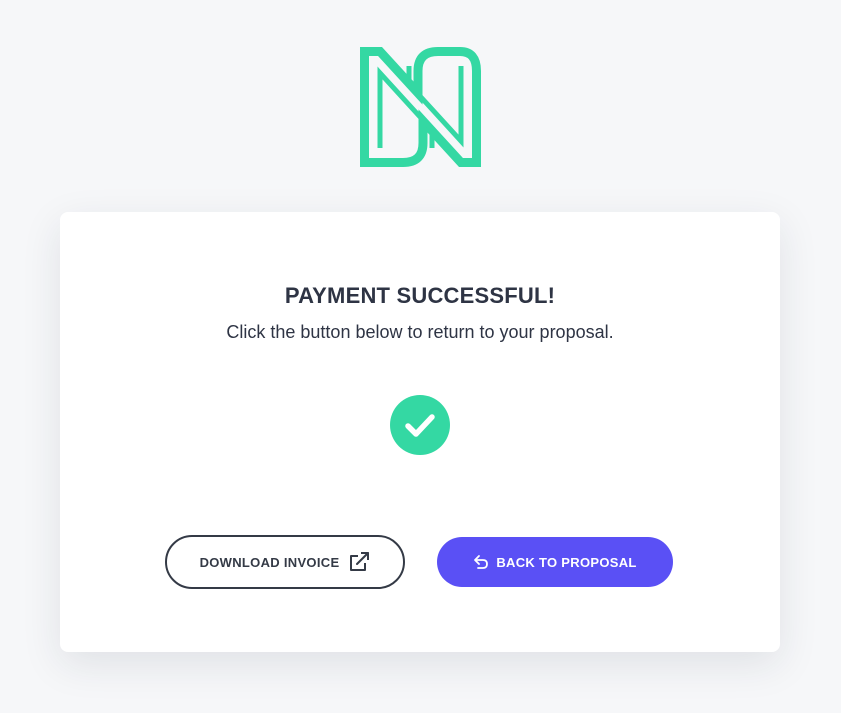 This screenshot has width=841, height=713. Describe the element at coordinates (566, 562) in the screenshot. I see `back-to-proposal-label: BACK TO PROPOSAL` at that location.